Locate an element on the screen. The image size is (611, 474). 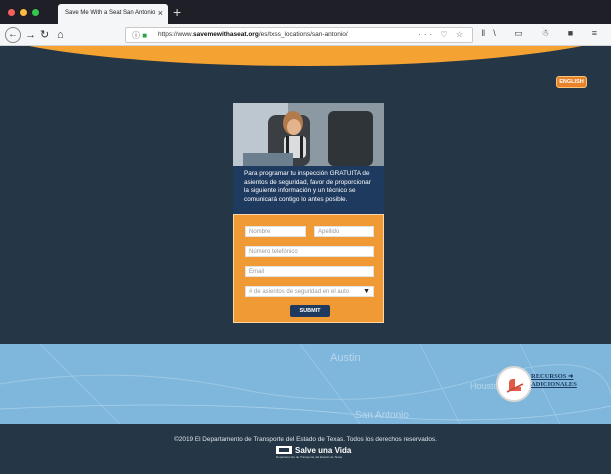
phone-input: Número telefónico is located at coordinates (309, 251).